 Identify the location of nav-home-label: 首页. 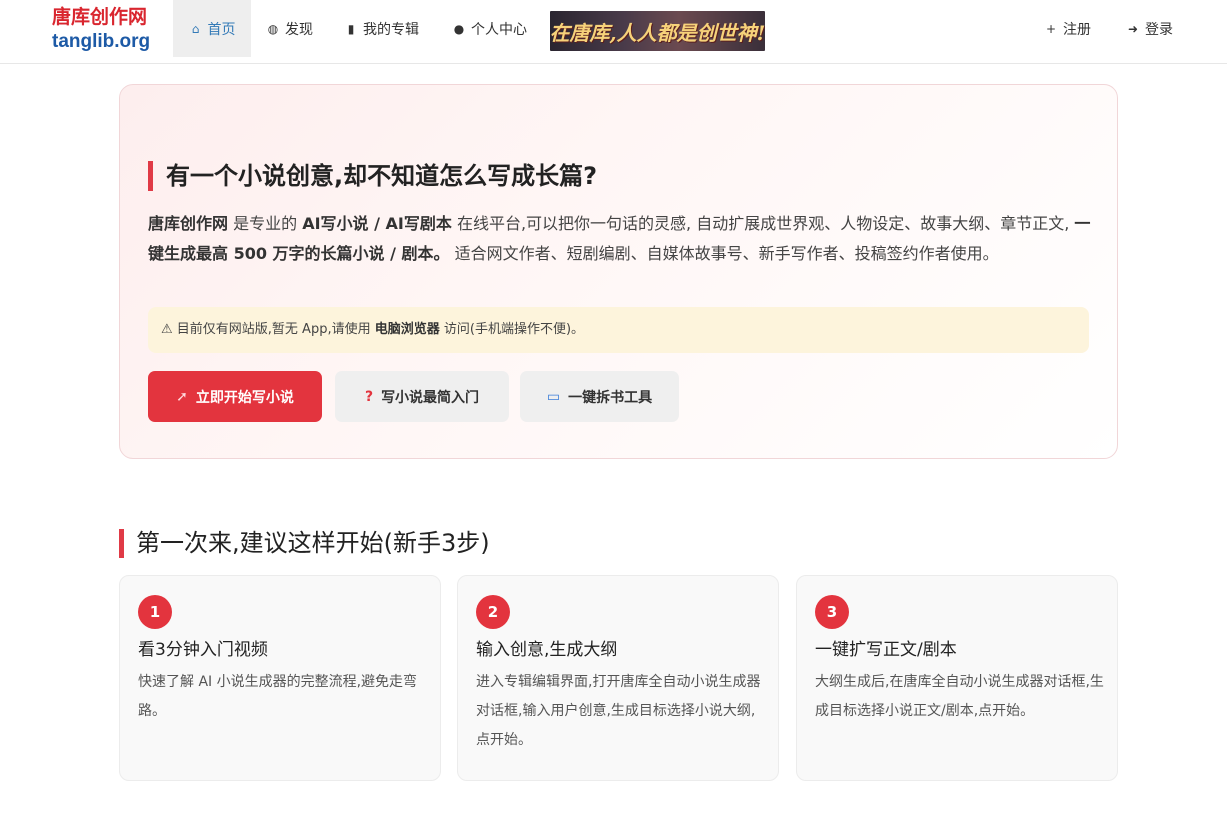
(221, 29).